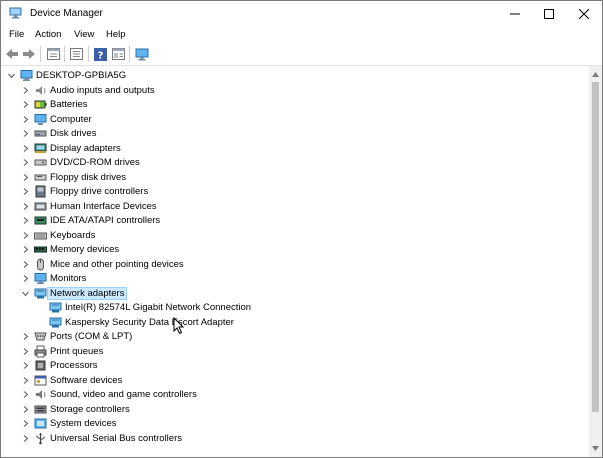  I want to click on scroll-up-button, so click(595, 74).